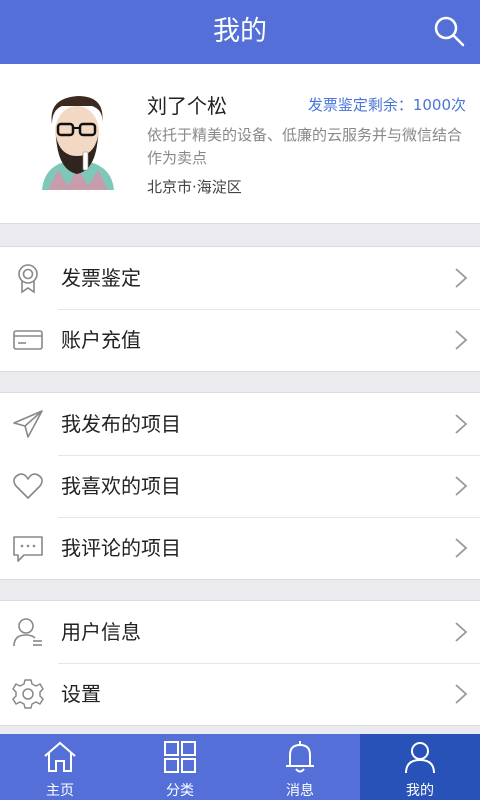  I want to click on bell-icon, so click(300, 757).